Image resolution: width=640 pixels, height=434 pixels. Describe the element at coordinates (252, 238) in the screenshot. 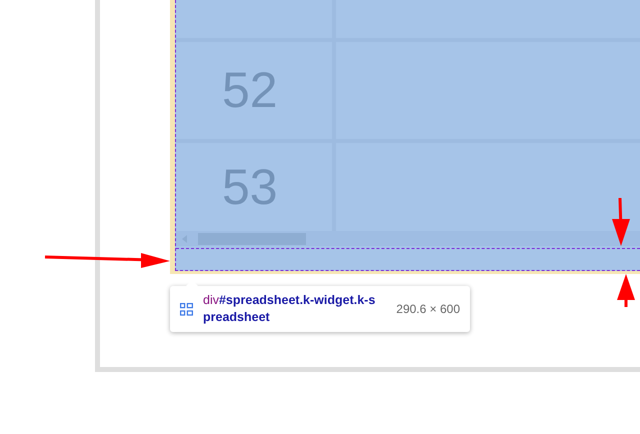

I see `scrollbar-thumb` at that location.